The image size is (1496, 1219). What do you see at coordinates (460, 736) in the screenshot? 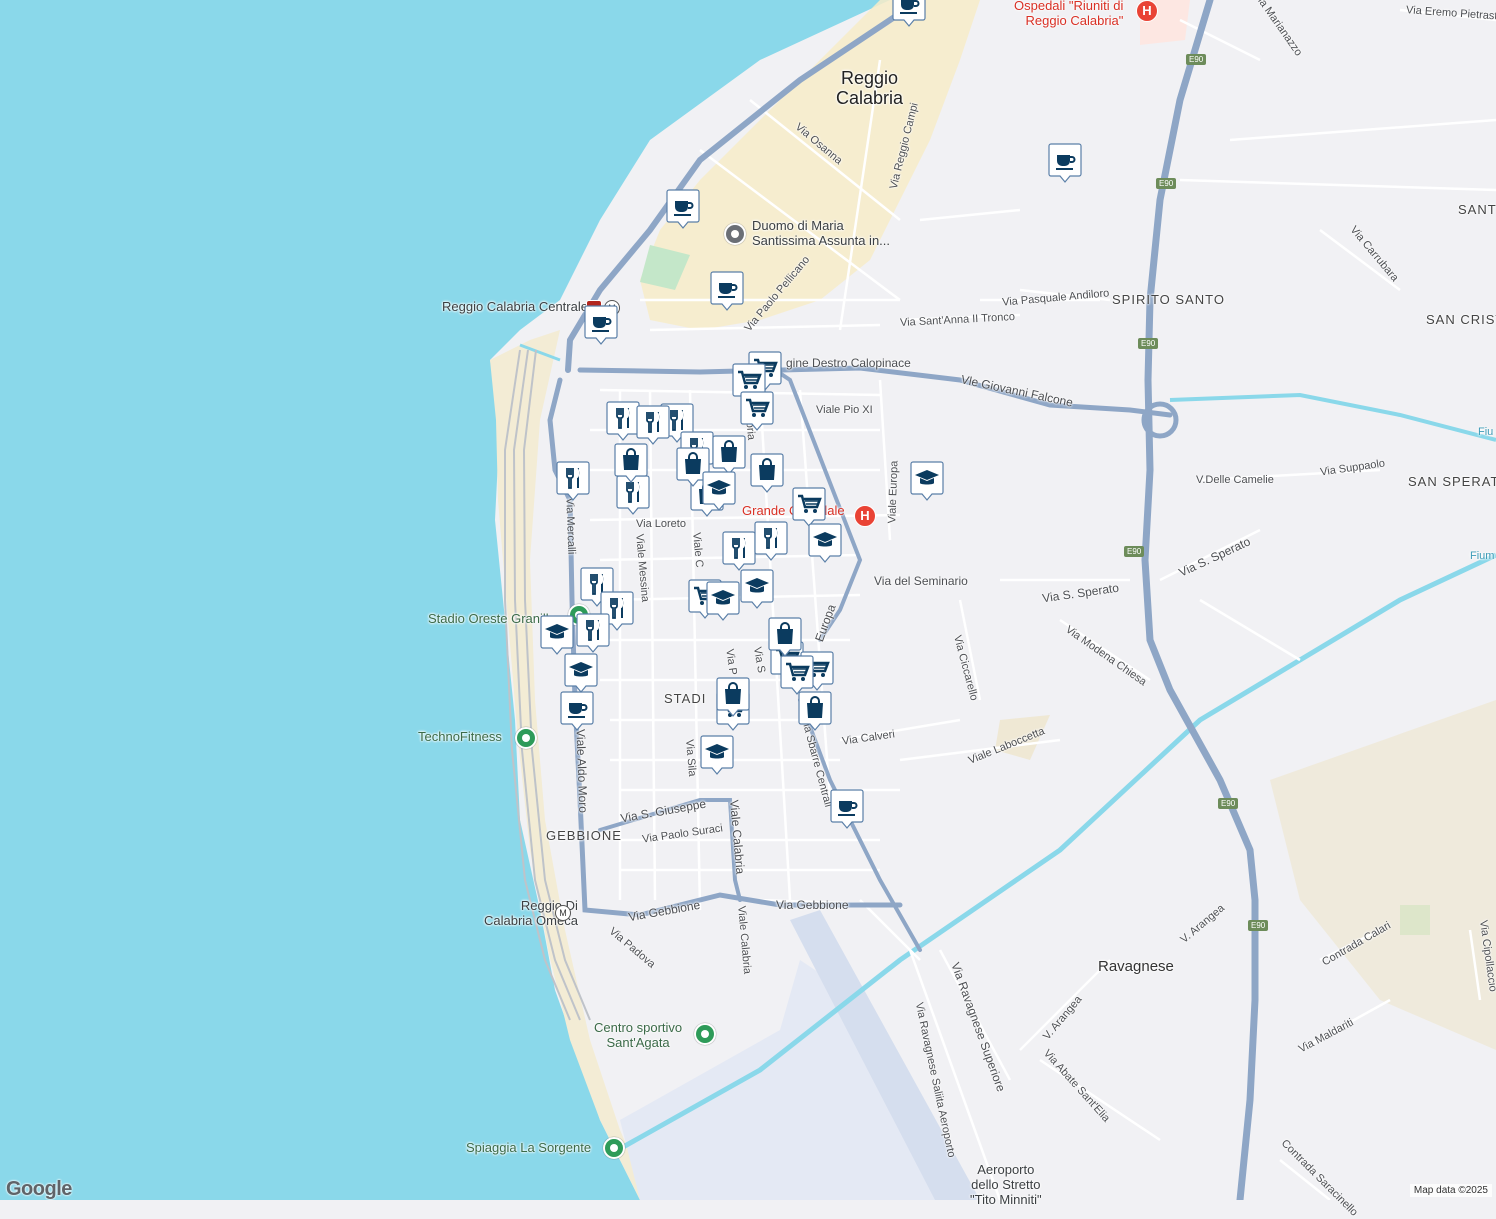
I see `poi-label-technofitness: TechnoFitness` at bounding box center [460, 736].